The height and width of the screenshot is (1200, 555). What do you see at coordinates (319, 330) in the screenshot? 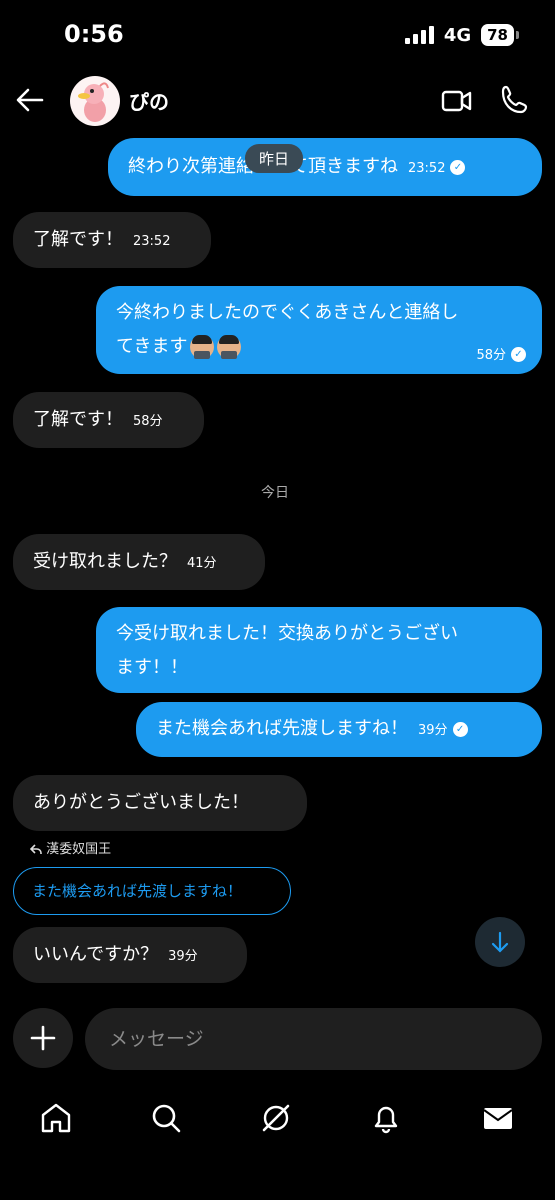
I see `message-bubble-outgoing: 今終わりましたのでぐくあきさんと連絡し てきます 58分 ✓` at bounding box center [319, 330].